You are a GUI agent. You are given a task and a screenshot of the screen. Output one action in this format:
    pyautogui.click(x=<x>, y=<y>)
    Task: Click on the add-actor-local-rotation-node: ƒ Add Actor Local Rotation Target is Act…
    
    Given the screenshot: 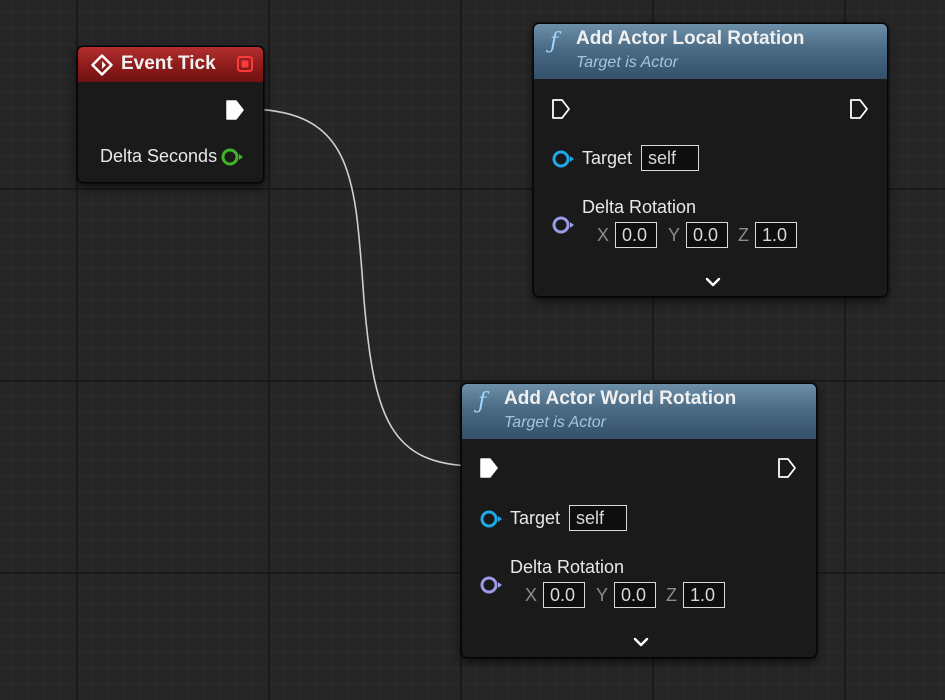 What is the action you would take?
    pyautogui.click(x=710, y=160)
    